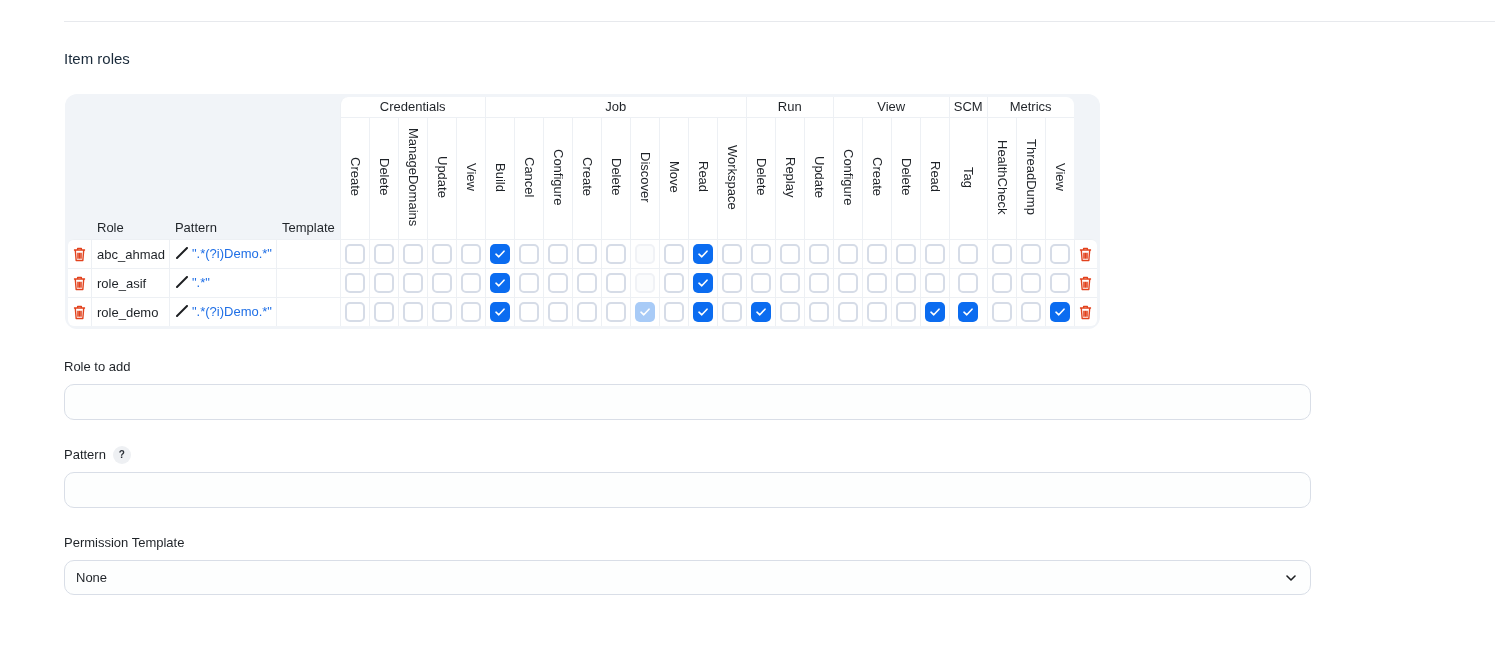  I want to click on help-button: ?, so click(121, 455).